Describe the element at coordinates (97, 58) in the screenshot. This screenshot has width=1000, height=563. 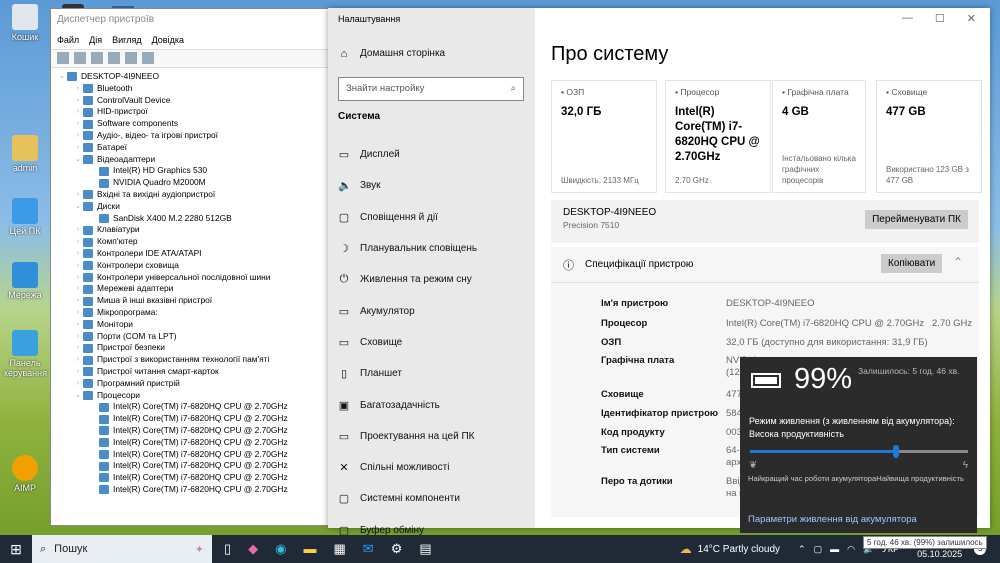
I see `properties-icon` at that location.